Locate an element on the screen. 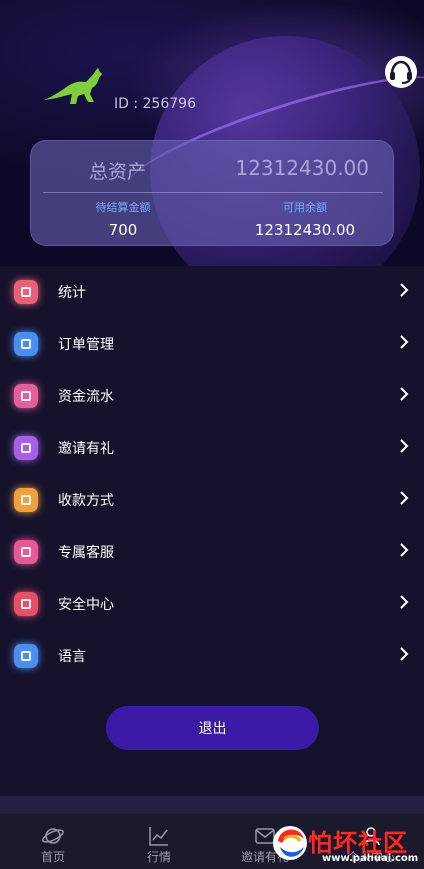 The height and width of the screenshot is (869, 424). logout-button: 退出 is located at coordinates (212, 728).